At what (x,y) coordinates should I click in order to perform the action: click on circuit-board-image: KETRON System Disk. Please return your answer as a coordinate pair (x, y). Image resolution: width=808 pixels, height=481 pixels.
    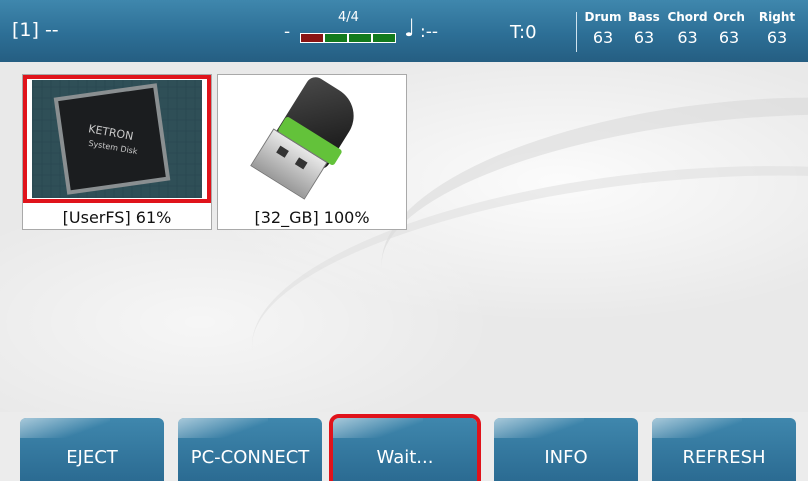
    Looking at the image, I should click on (117, 139).